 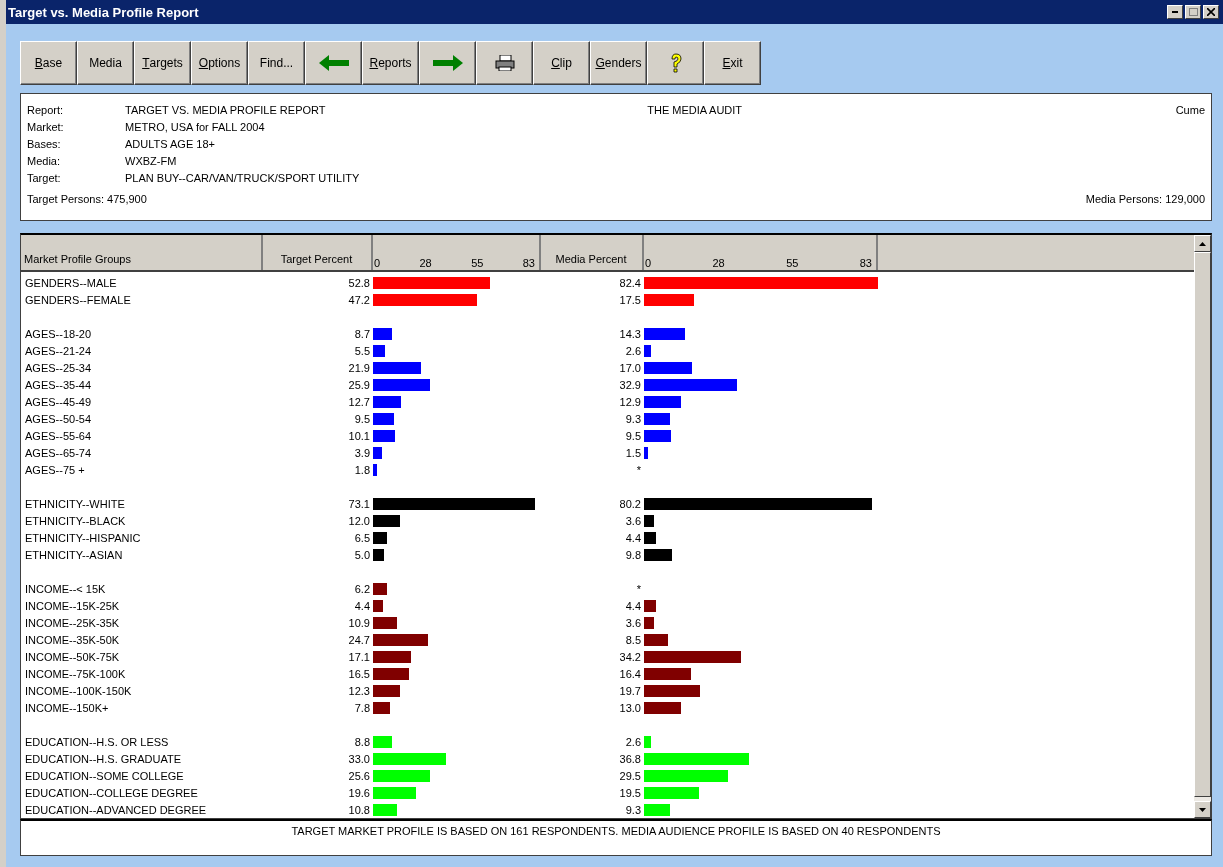 What do you see at coordinates (359, 520) in the screenshot?
I see `target-percent: 12.0` at bounding box center [359, 520].